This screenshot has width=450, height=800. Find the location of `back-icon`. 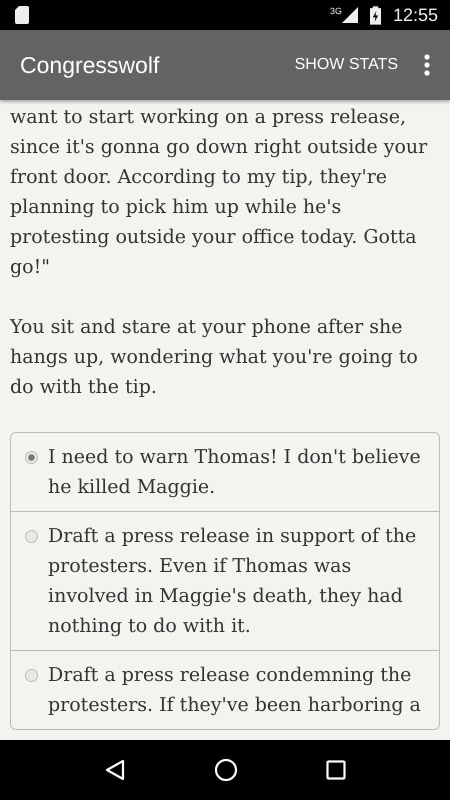

back-icon is located at coordinates (115, 770).